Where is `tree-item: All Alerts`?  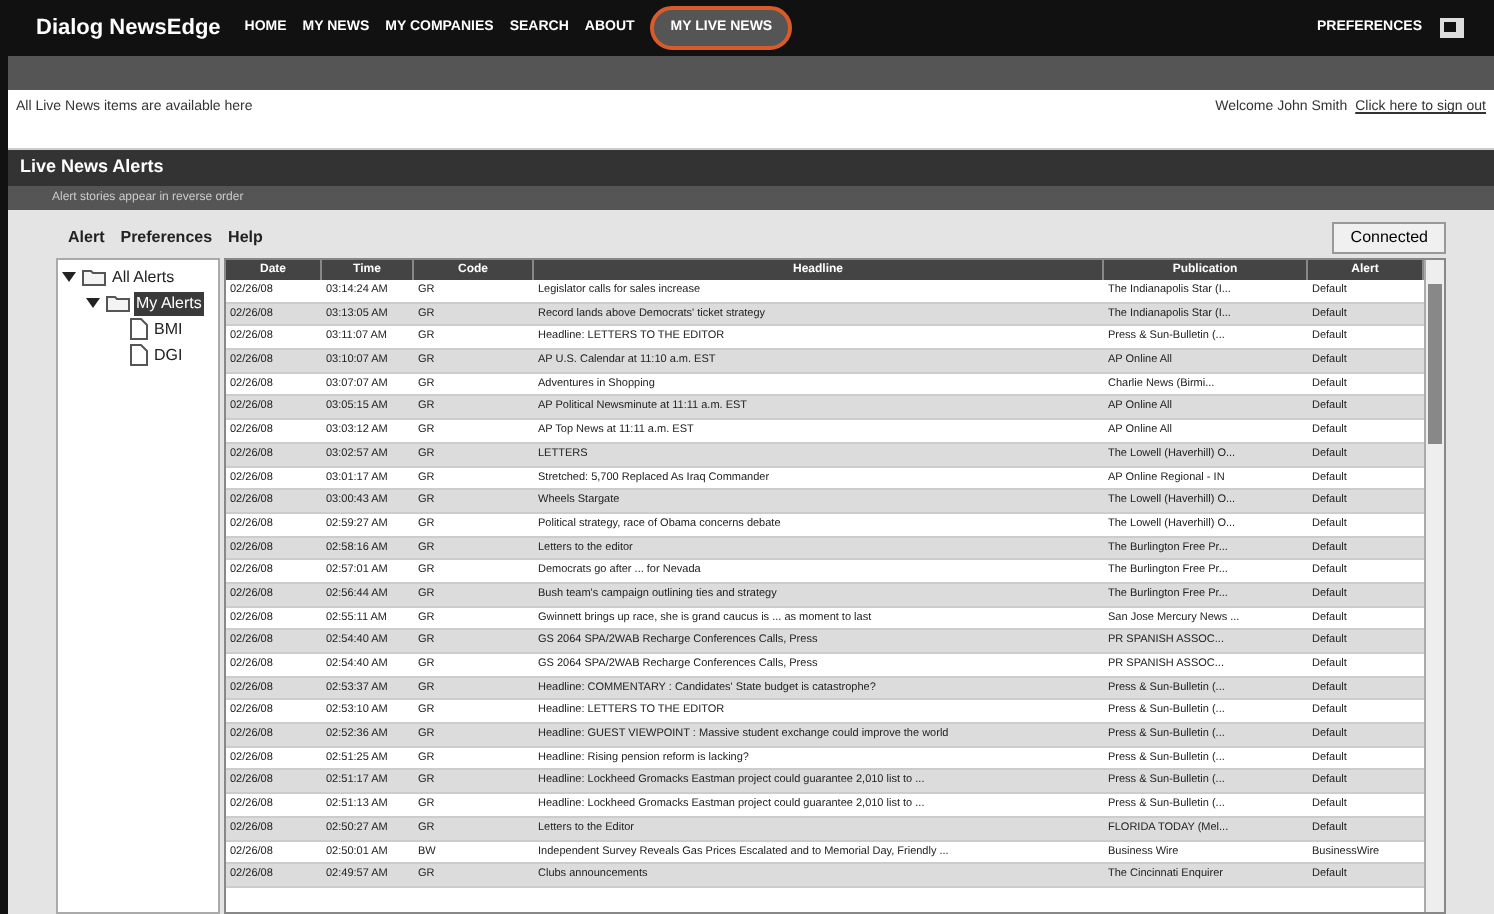 tree-item: All Alerts is located at coordinates (143, 277).